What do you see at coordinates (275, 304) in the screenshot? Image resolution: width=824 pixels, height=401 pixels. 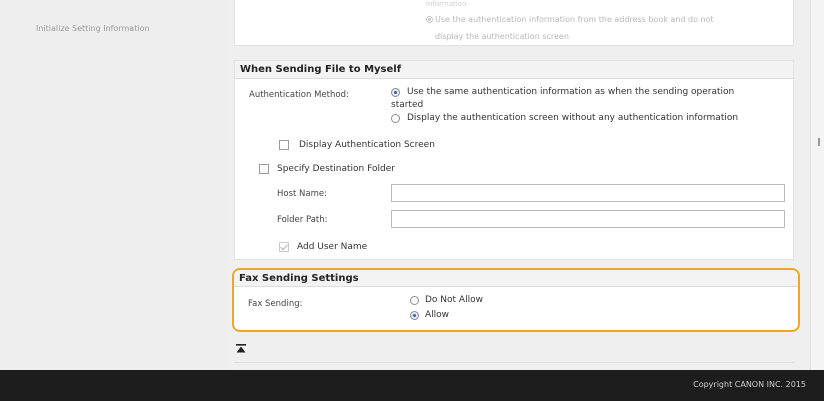 I see `fax-sending-label: Fax Sending:` at bounding box center [275, 304].